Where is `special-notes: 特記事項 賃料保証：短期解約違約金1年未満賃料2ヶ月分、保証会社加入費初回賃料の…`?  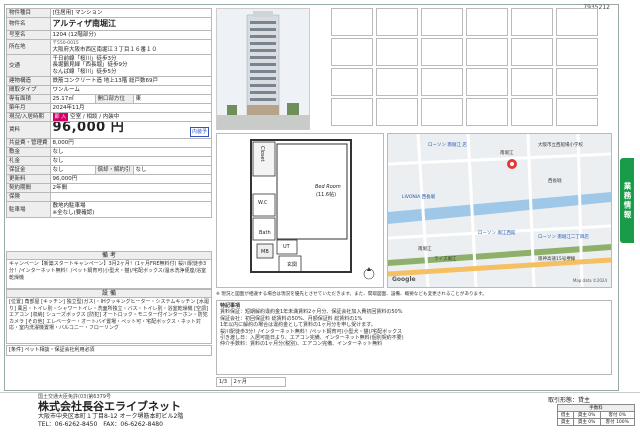 special-notes: 特記事項 賃料保証：短期解約違約金1年未満賃料2ヶ月分、保証会社加入費初回賃料の… is located at coordinates (414, 337).